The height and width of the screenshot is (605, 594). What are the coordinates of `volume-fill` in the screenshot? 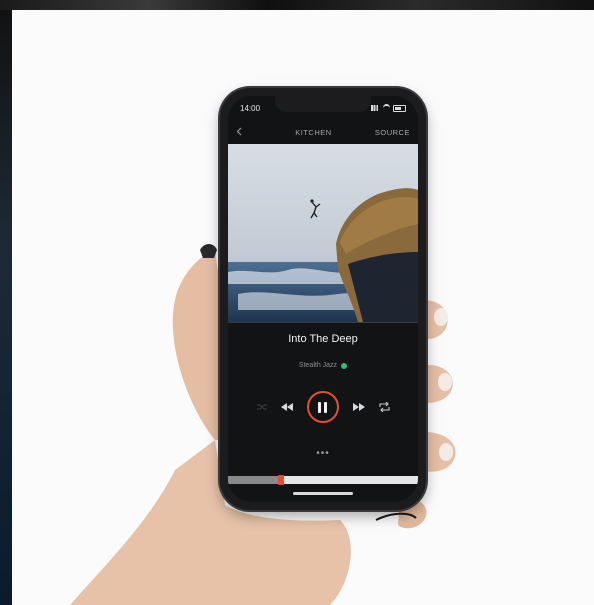 It's located at (255, 480).